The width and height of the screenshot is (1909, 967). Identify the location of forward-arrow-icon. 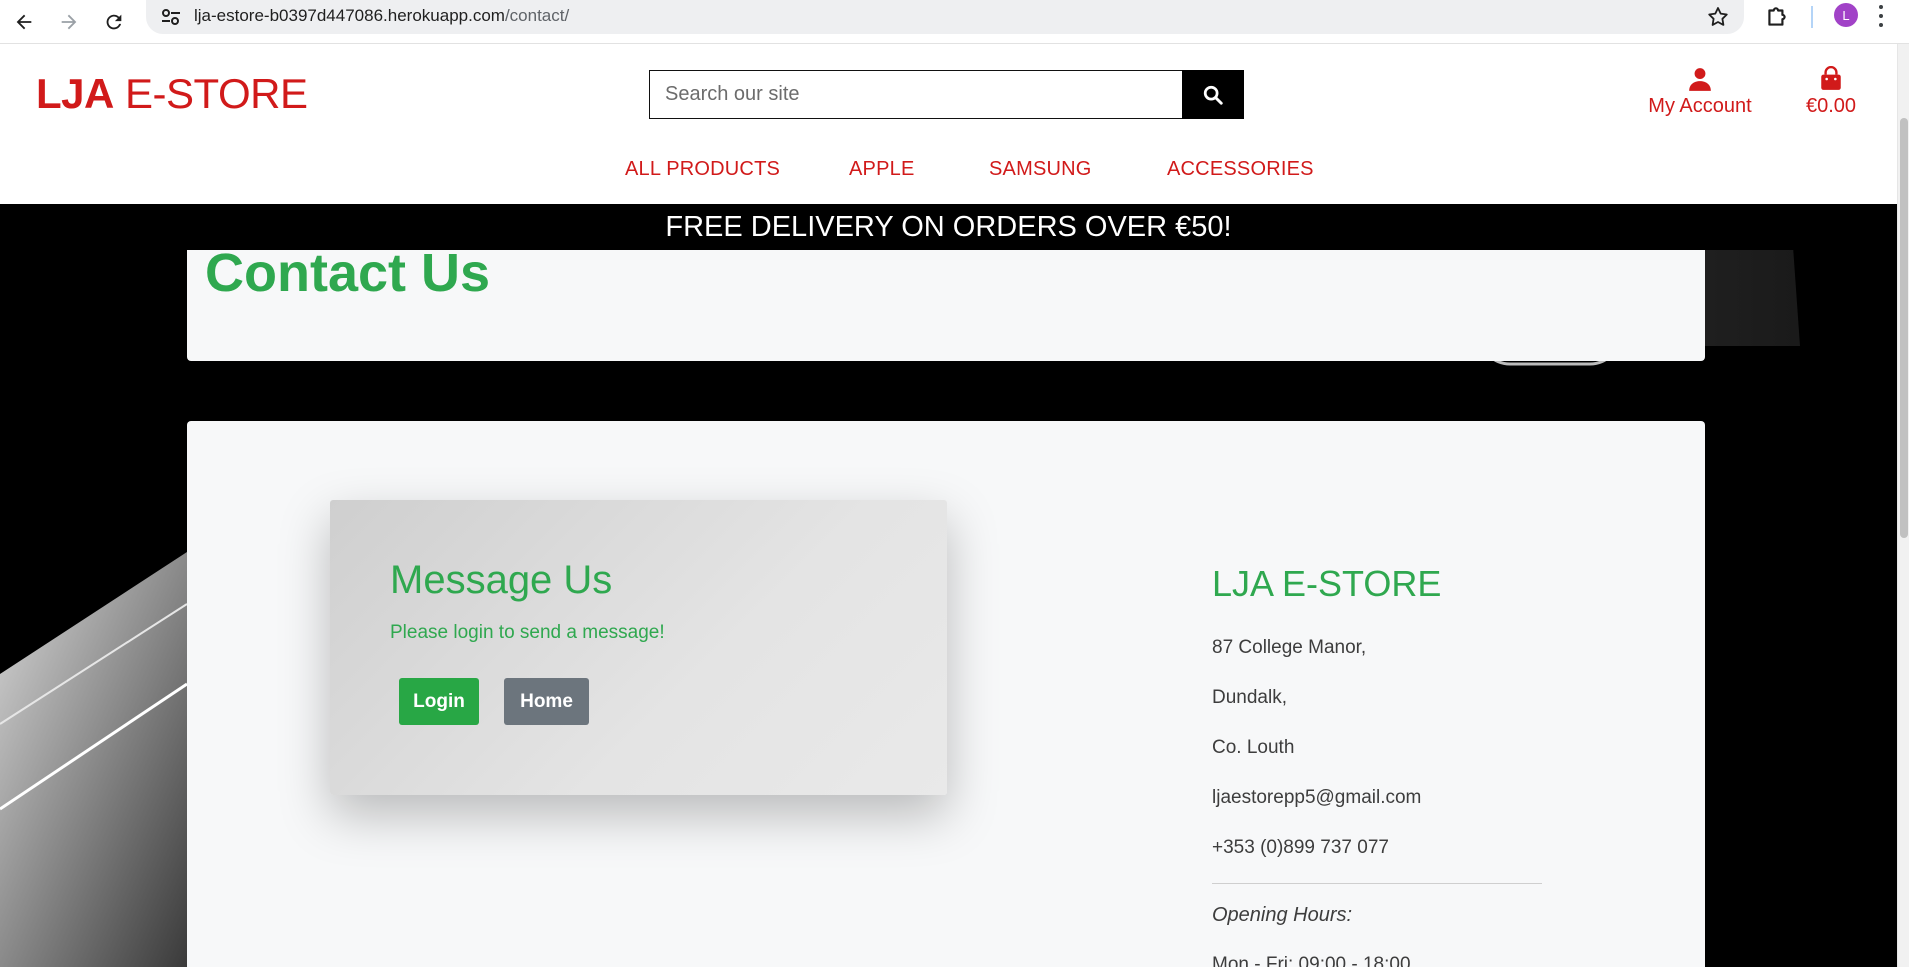
(69, 22).